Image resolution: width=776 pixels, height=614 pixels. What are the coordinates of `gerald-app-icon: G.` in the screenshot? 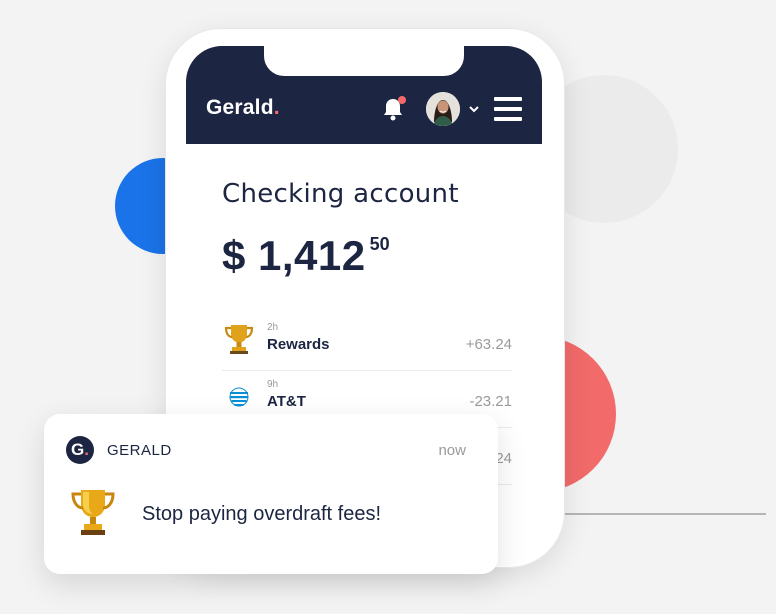 It's located at (80, 450).